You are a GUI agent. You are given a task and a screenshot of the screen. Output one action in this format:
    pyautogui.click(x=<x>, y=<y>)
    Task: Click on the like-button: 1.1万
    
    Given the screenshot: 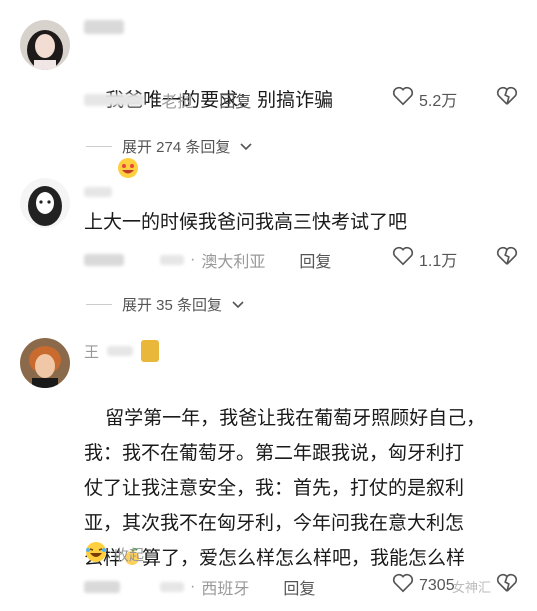 What is the action you would take?
    pyautogui.click(x=424, y=258)
    